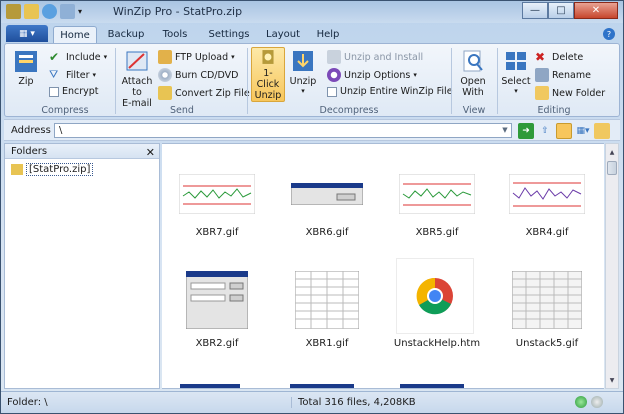  I want to click on attach-icon, so click(137, 61).